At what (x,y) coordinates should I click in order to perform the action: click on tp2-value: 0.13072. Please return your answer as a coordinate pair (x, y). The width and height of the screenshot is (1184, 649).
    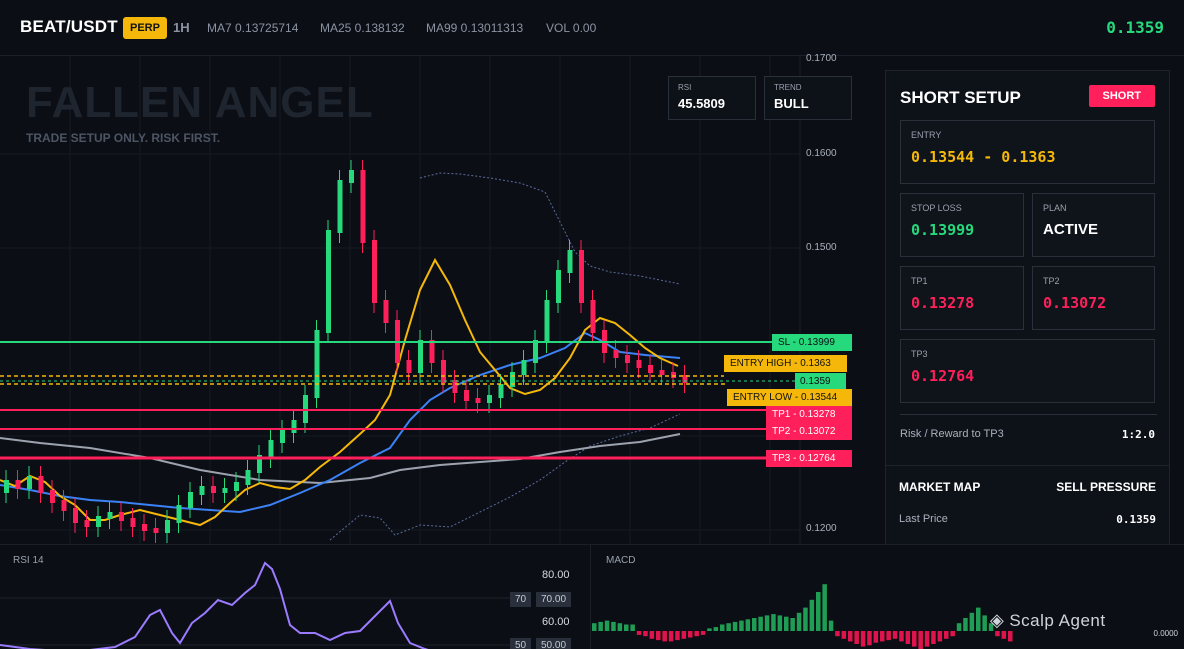
    Looking at the image, I should click on (1075, 303).